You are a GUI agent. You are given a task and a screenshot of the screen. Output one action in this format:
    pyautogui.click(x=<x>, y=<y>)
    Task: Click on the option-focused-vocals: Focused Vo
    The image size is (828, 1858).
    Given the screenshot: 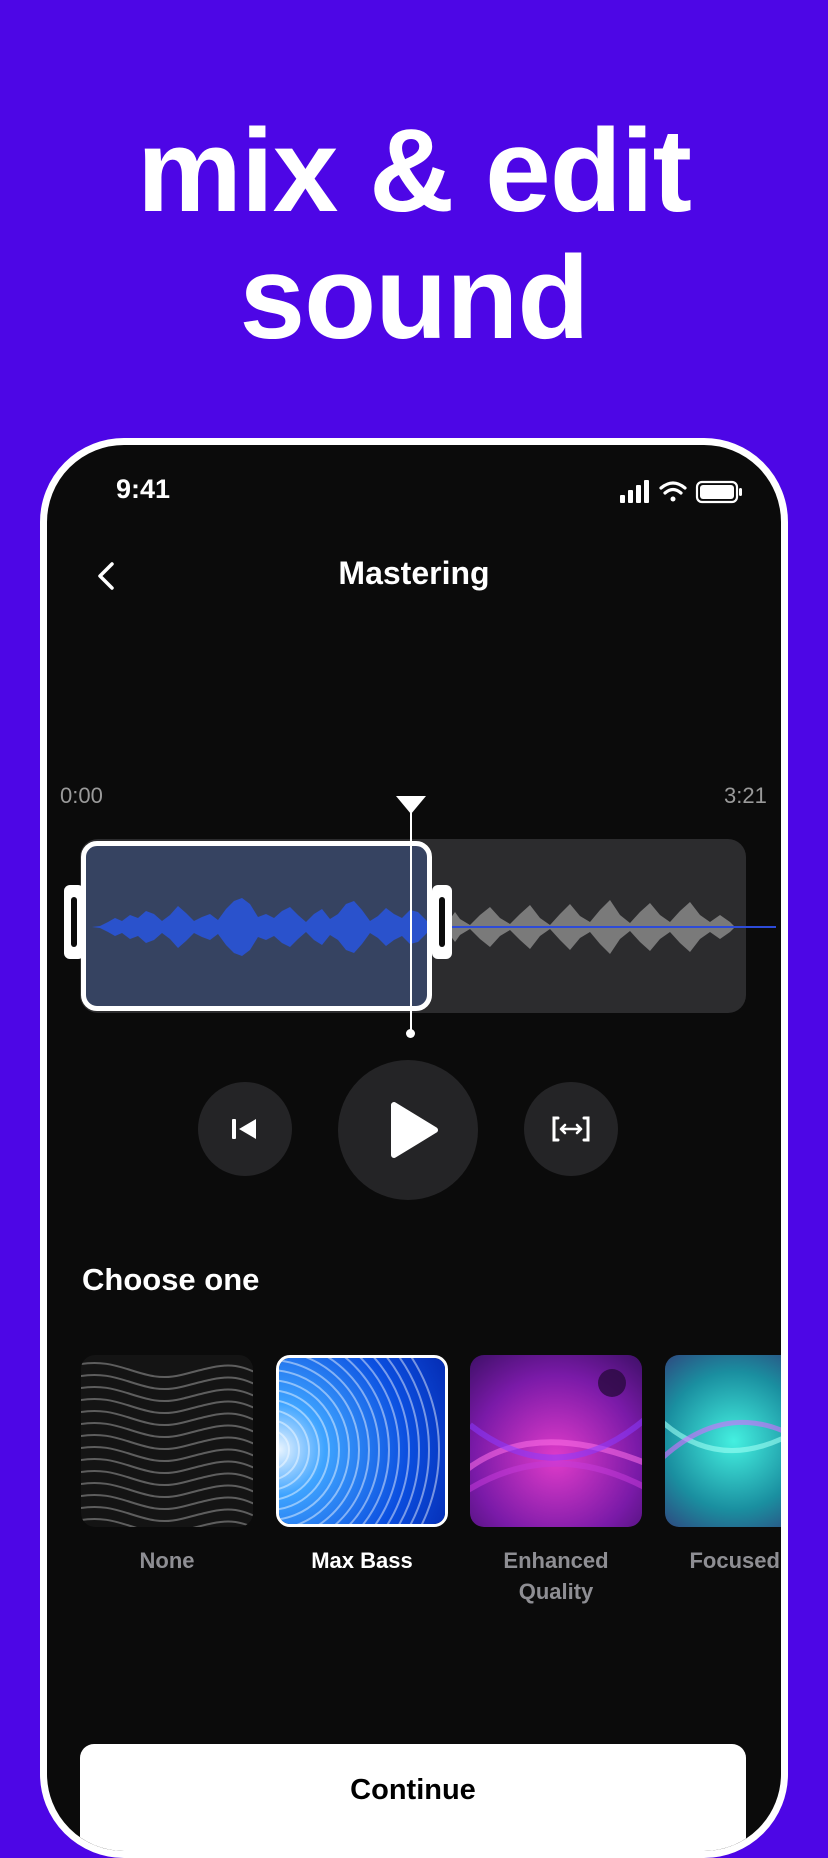 What is the action you would take?
    pyautogui.click(x=723, y=1465)
    